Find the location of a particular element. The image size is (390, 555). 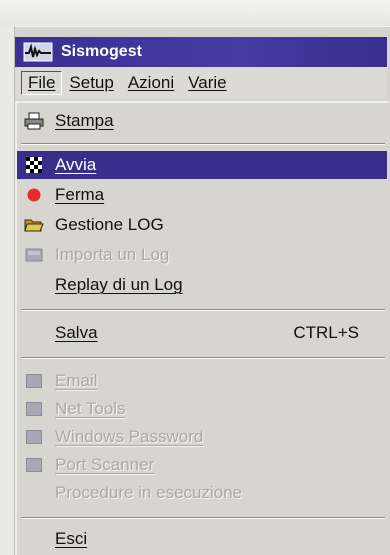

menu-item-avvia: Avvia is located at coordinates (202, 165).